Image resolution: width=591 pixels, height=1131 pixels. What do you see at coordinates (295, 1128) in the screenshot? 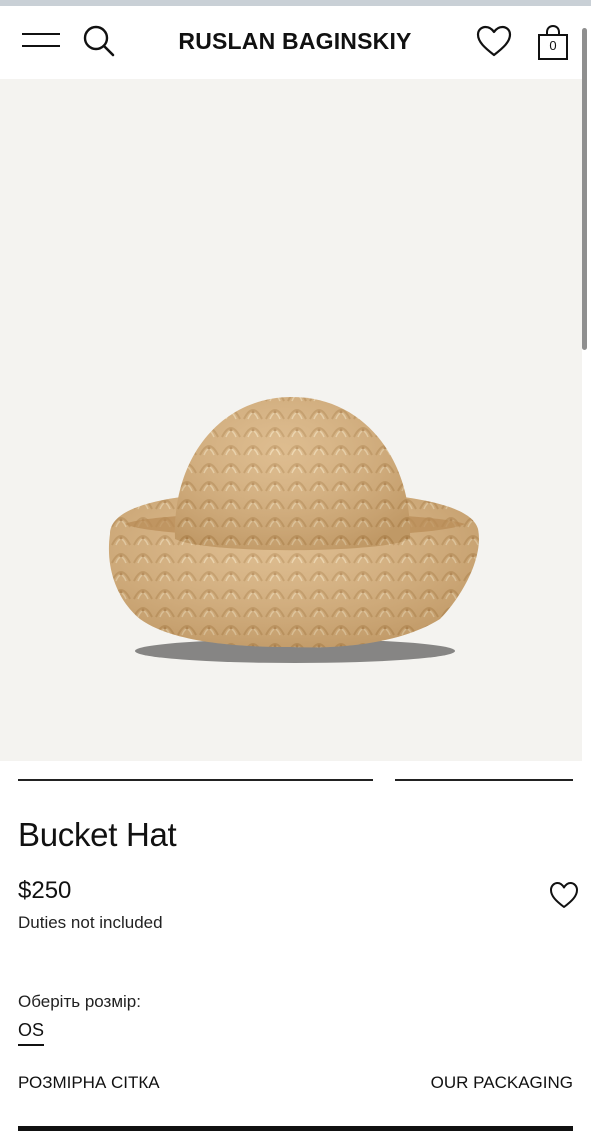
I see `bottom-divider` at bounding box center [295, 1128].